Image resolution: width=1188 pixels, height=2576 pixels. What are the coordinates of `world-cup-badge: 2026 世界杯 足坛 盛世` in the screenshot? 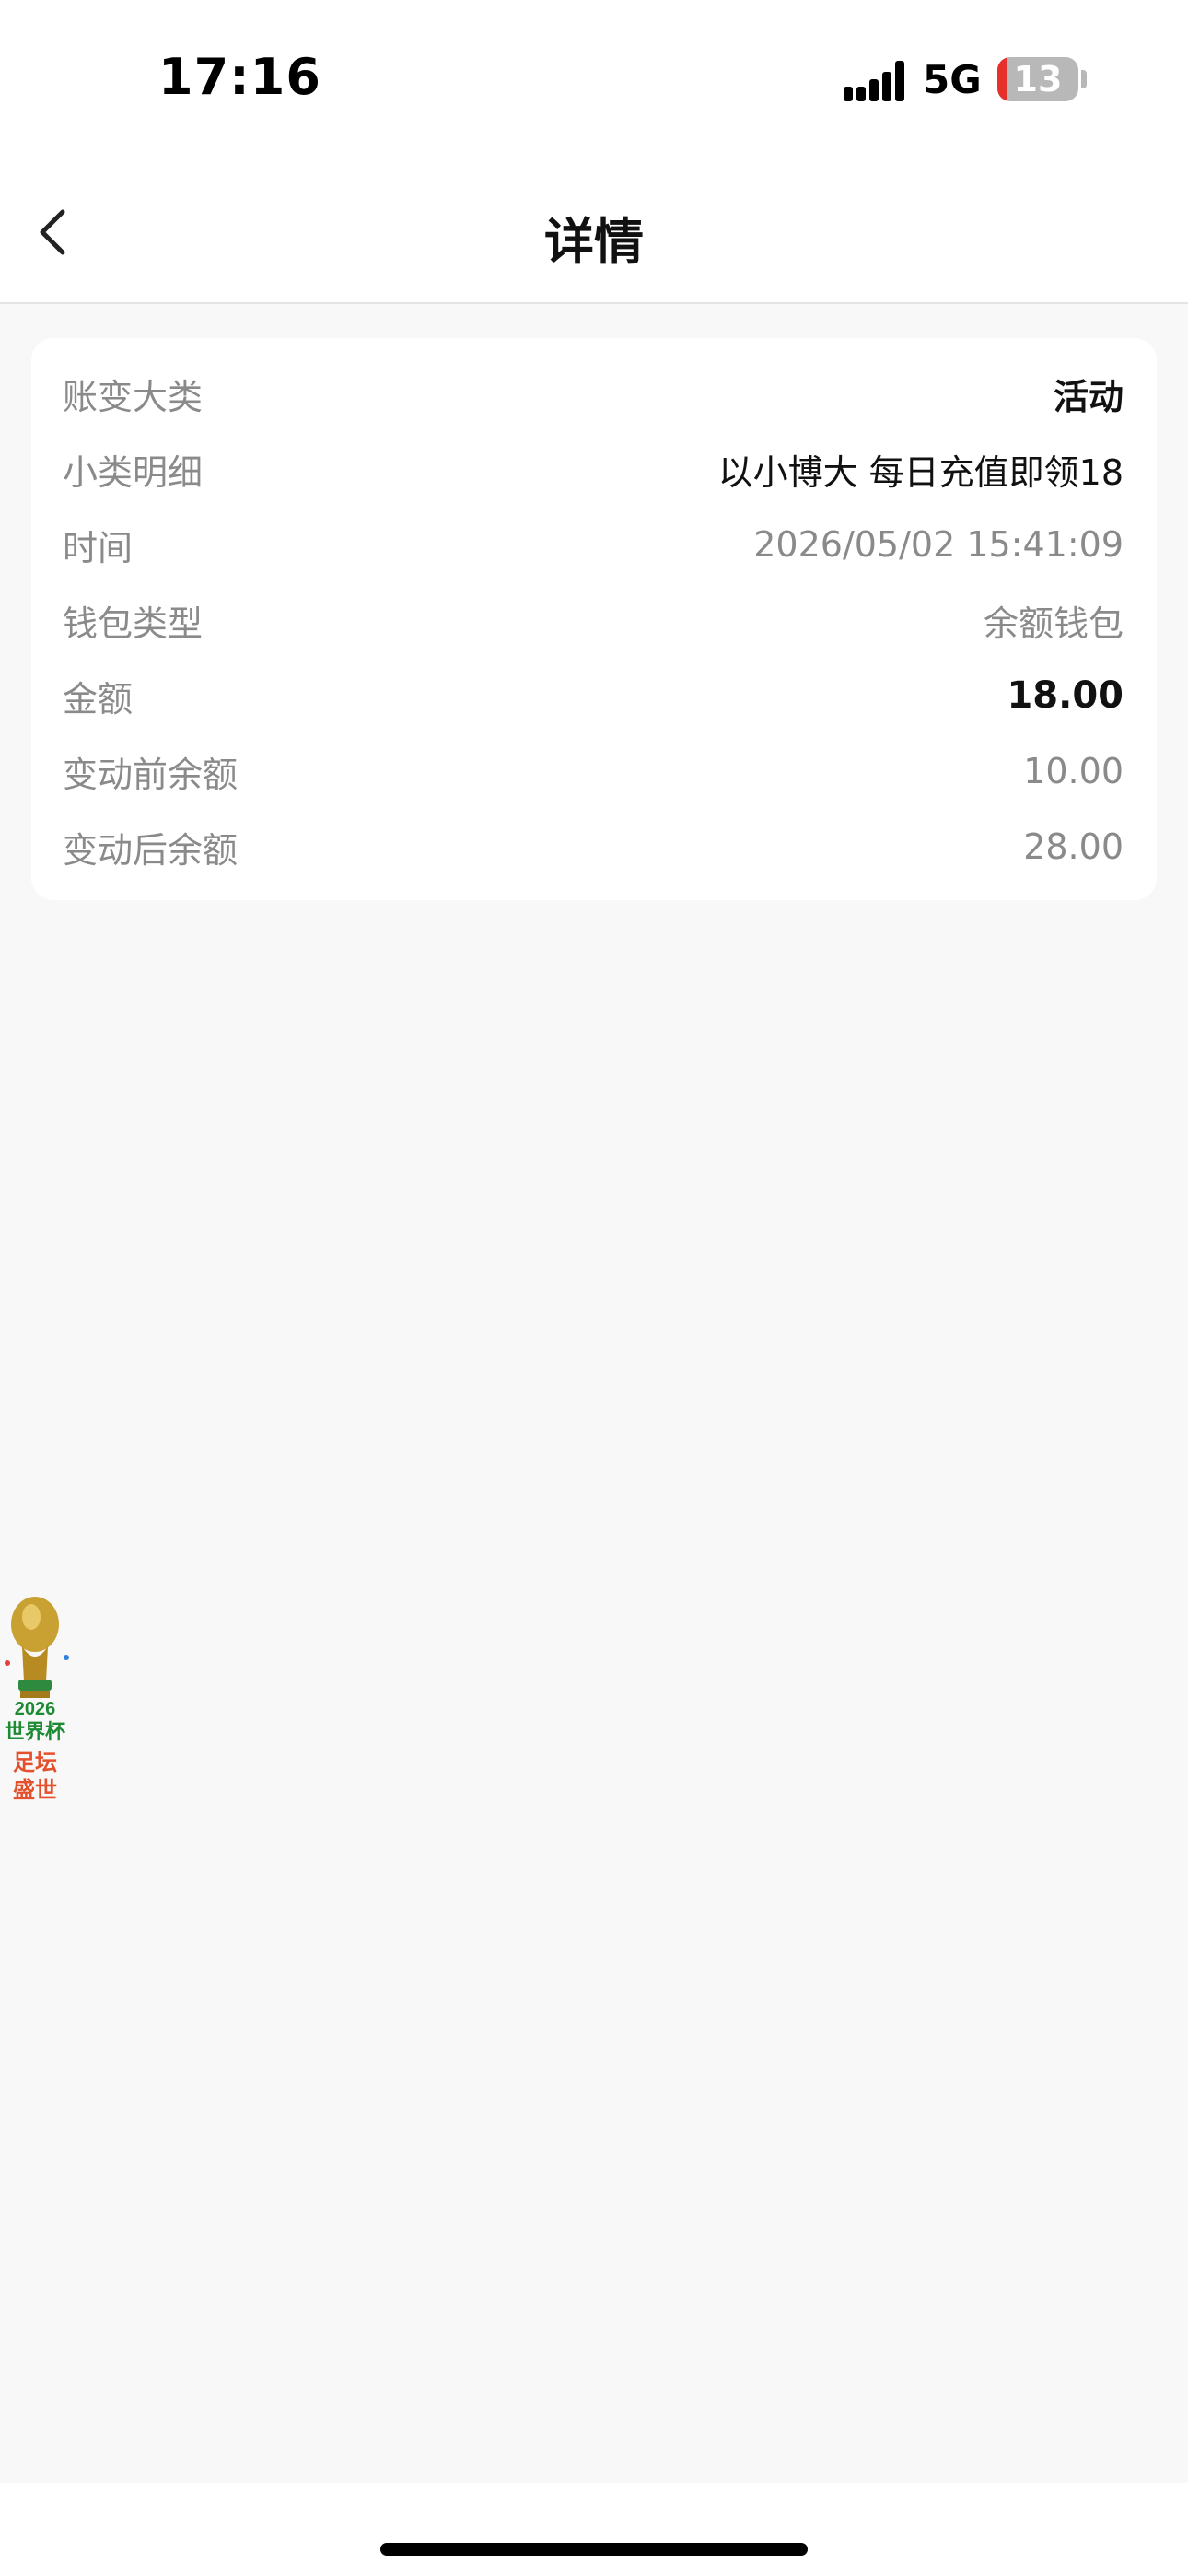 It's located at (38, 1704).